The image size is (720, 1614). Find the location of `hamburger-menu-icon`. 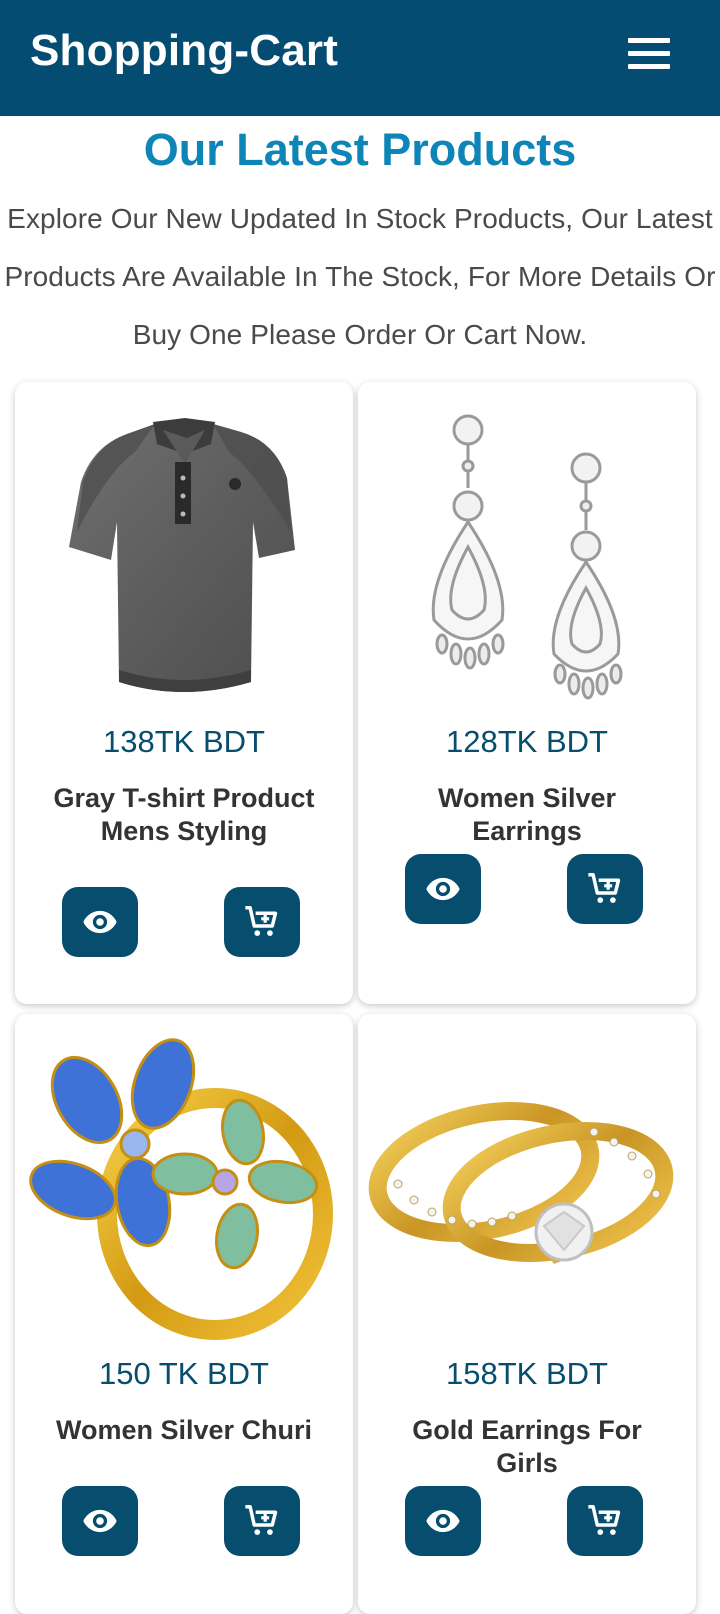

hamburger-menu-icon is located at coordinates (650, 54).